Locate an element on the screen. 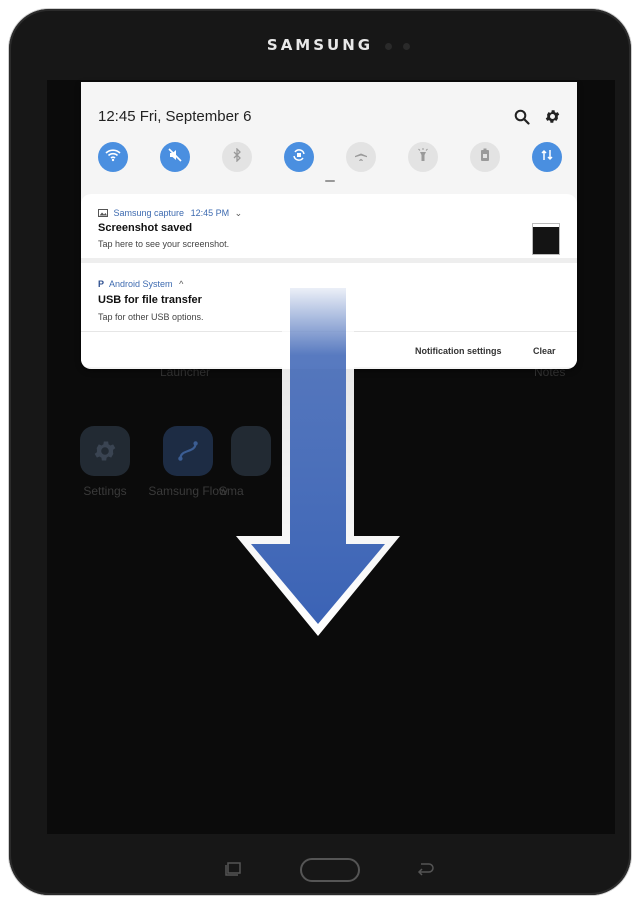  camera-lens is located at coordinates (406, 46).